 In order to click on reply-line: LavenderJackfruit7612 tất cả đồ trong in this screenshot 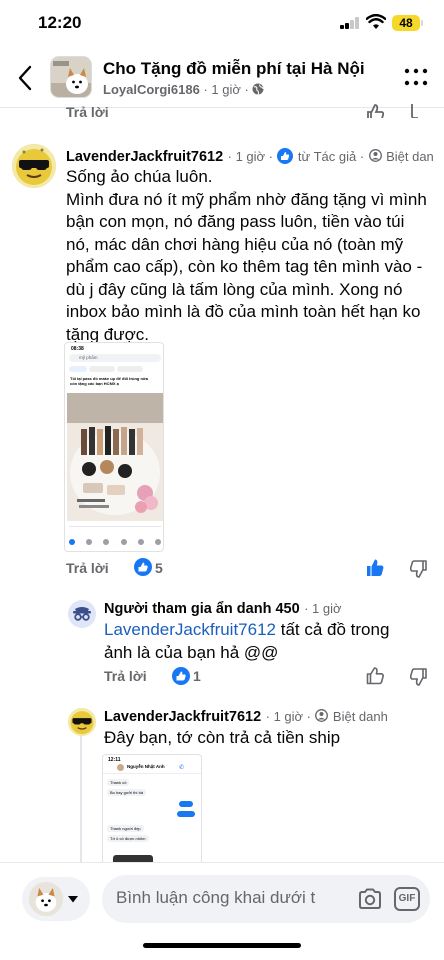, I will do `click(274, 630)`.